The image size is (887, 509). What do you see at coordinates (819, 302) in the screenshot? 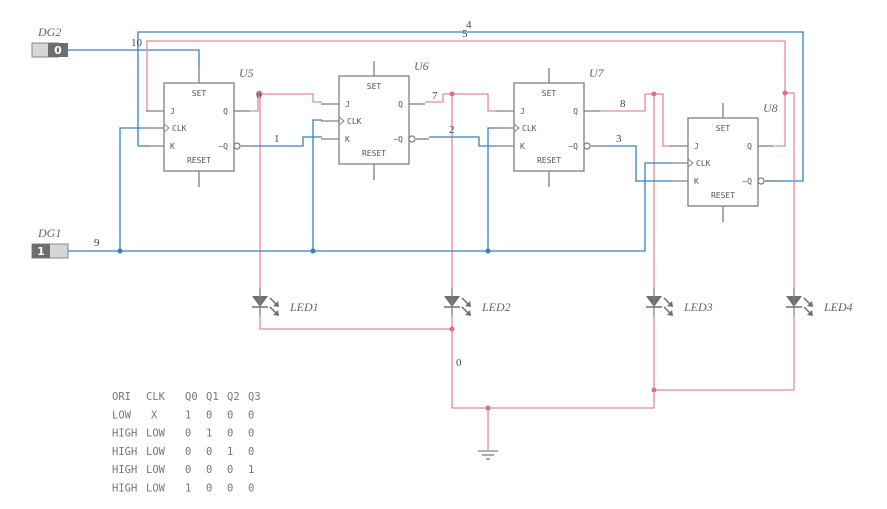
I see `led4: LED4` at bounding box center [819, 302].